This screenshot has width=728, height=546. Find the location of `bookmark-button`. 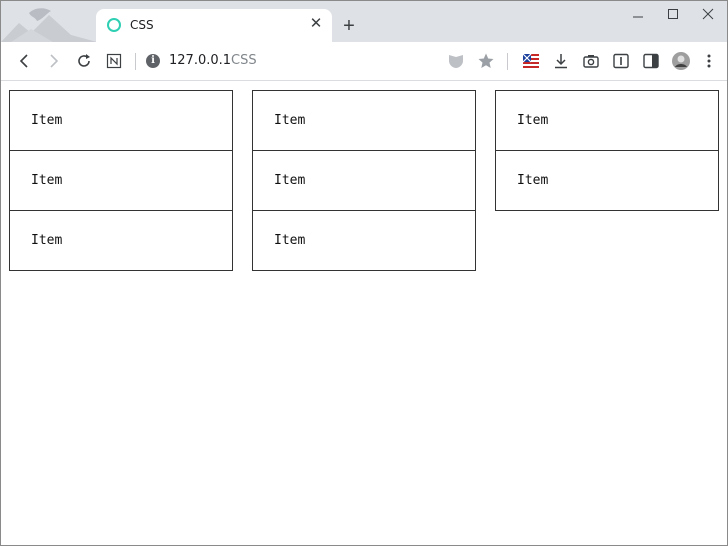

bookmark-button is located at coordinates (486, 61).